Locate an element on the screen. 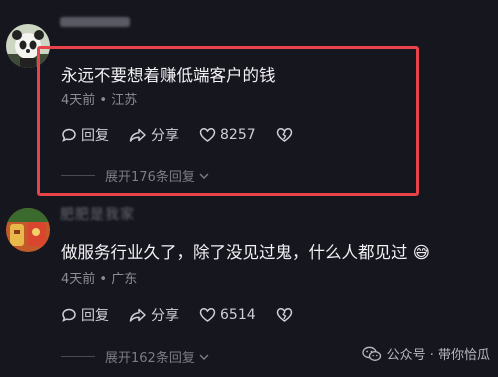  watermark-label: 公众号 · 带你恰瓜 is located at coordinates (438, 355).